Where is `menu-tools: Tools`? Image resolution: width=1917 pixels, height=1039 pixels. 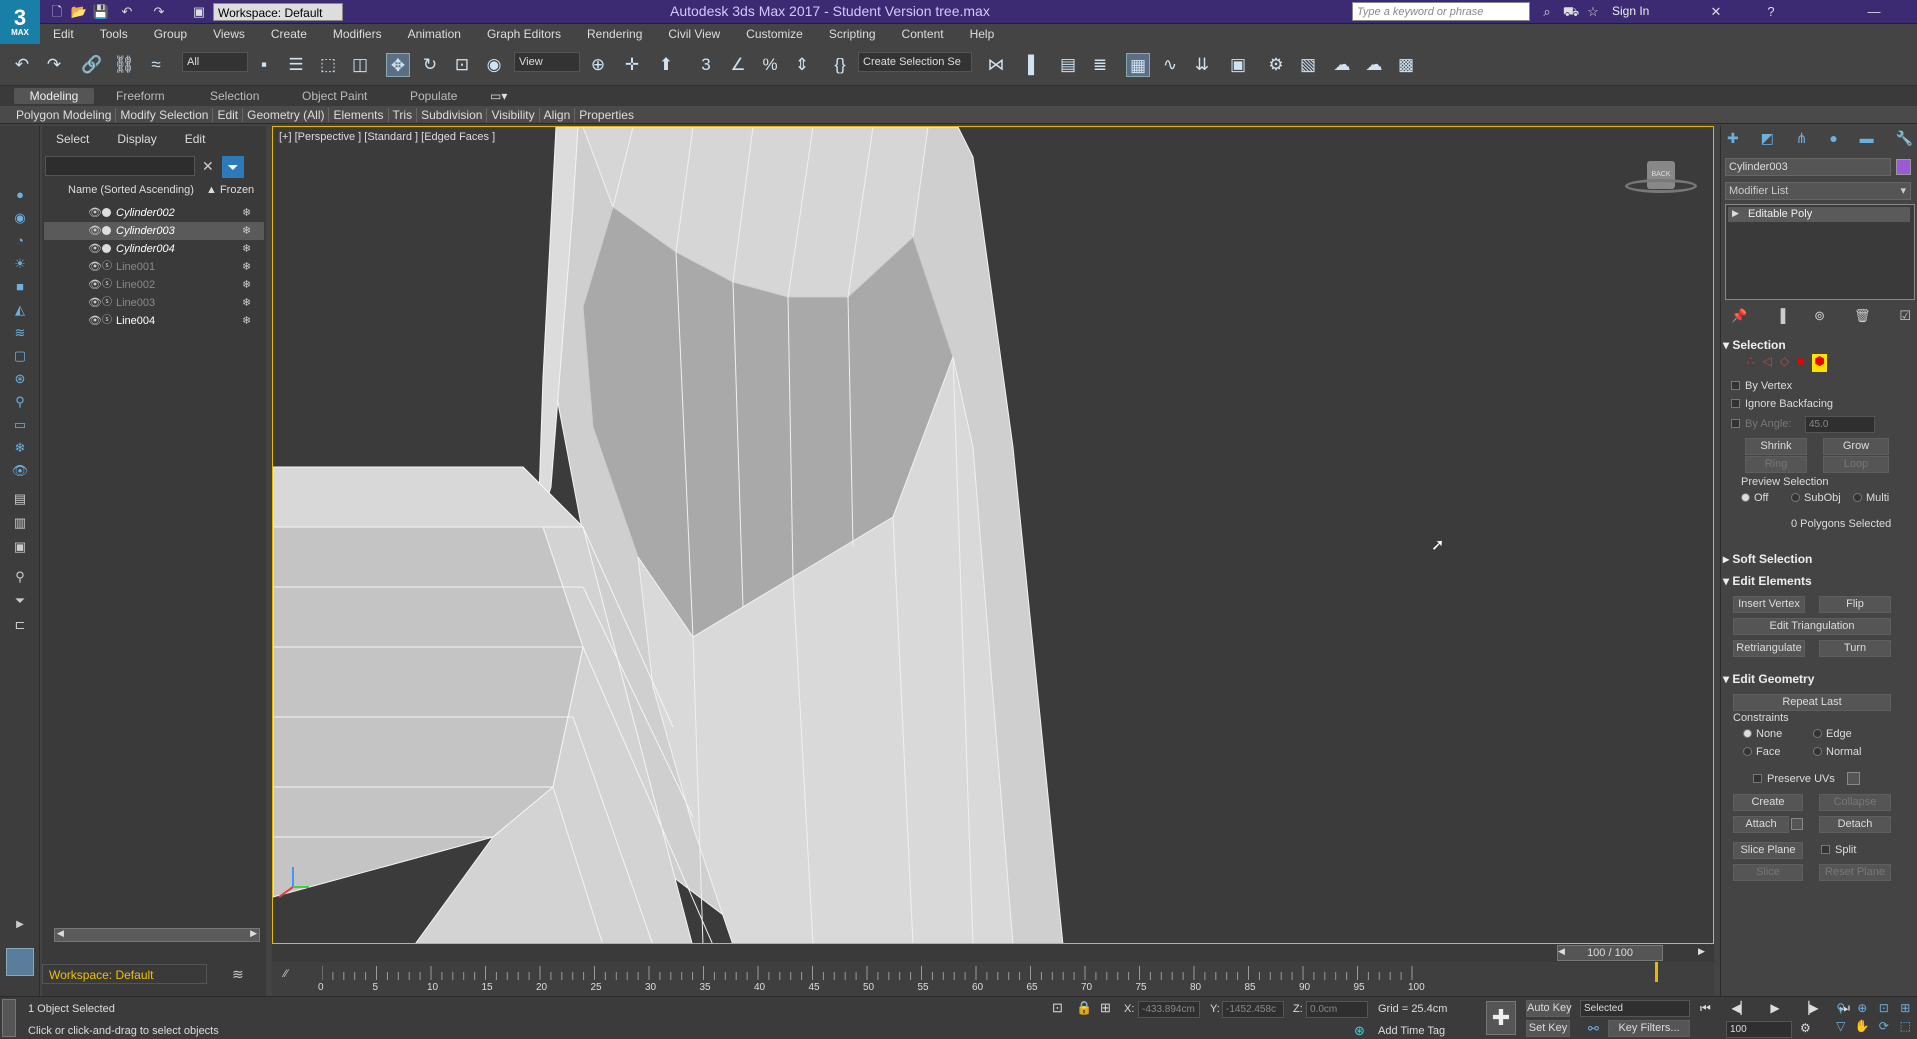 menu-tools: Tools is located at coordinates (114, 34).